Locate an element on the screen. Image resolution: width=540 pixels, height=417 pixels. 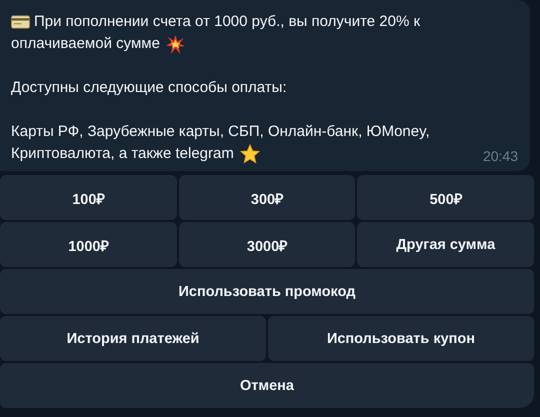
message-text: При пополнении счета от 1000 руб., вы получите 20% к is located at coordinates (227, 22).